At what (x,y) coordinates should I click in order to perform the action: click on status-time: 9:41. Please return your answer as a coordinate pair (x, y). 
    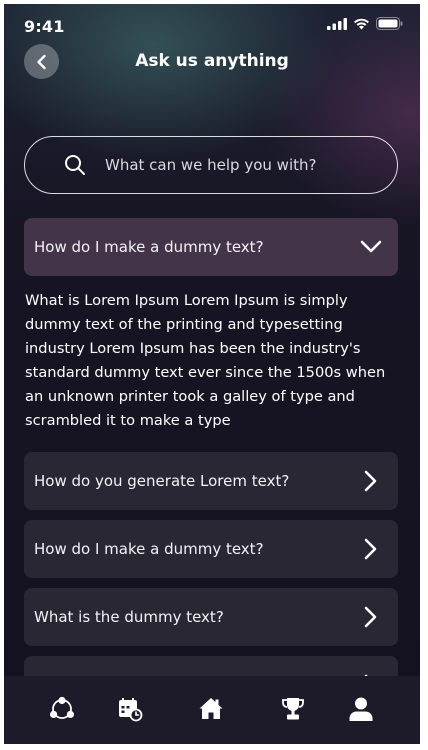
    Looking at the image, I should click on (44, 26).